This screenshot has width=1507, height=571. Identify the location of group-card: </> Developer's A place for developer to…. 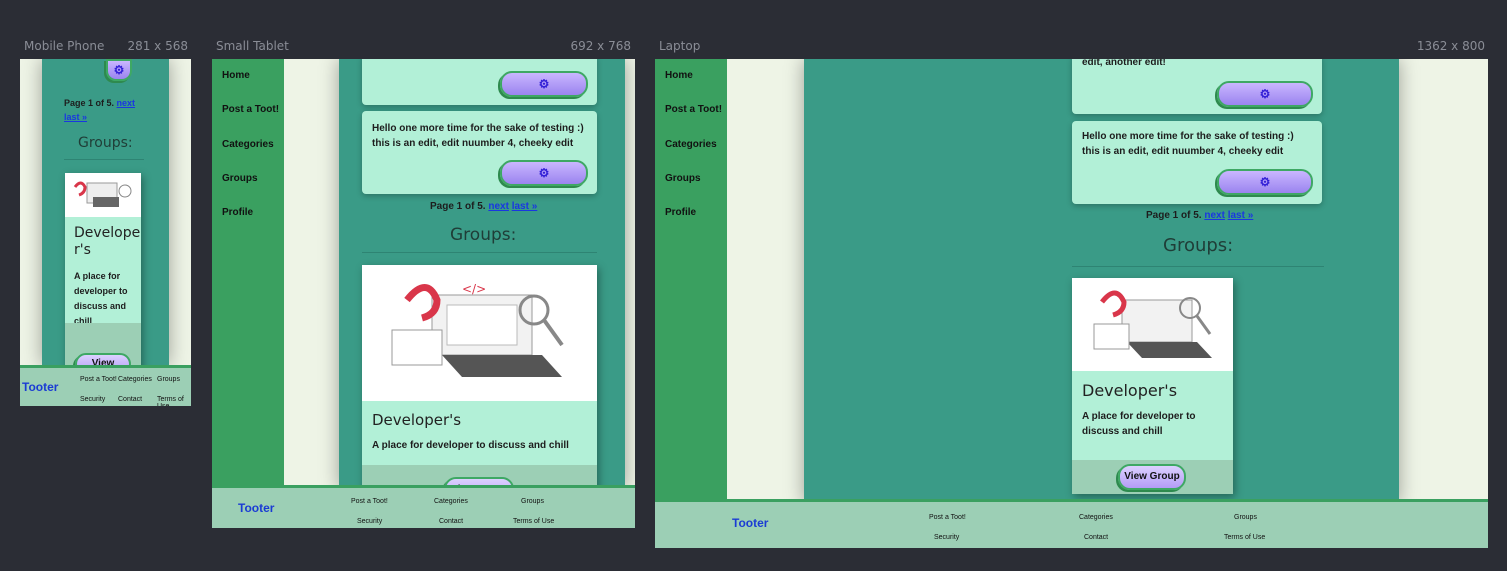
(479, 380).